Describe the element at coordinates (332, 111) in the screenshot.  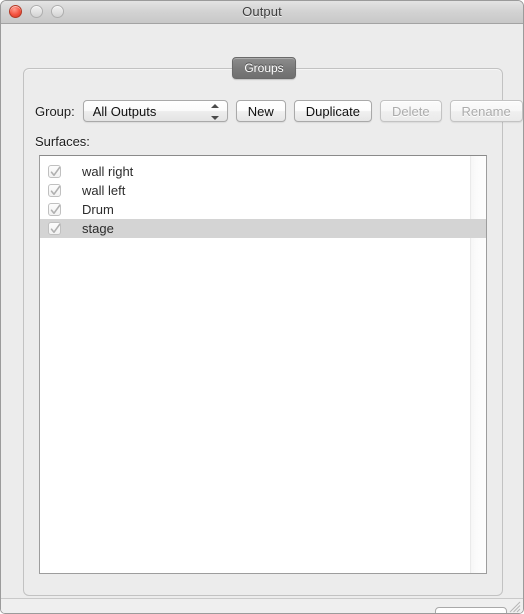
I see `duplicate-group-button: Duplicate` at that location.